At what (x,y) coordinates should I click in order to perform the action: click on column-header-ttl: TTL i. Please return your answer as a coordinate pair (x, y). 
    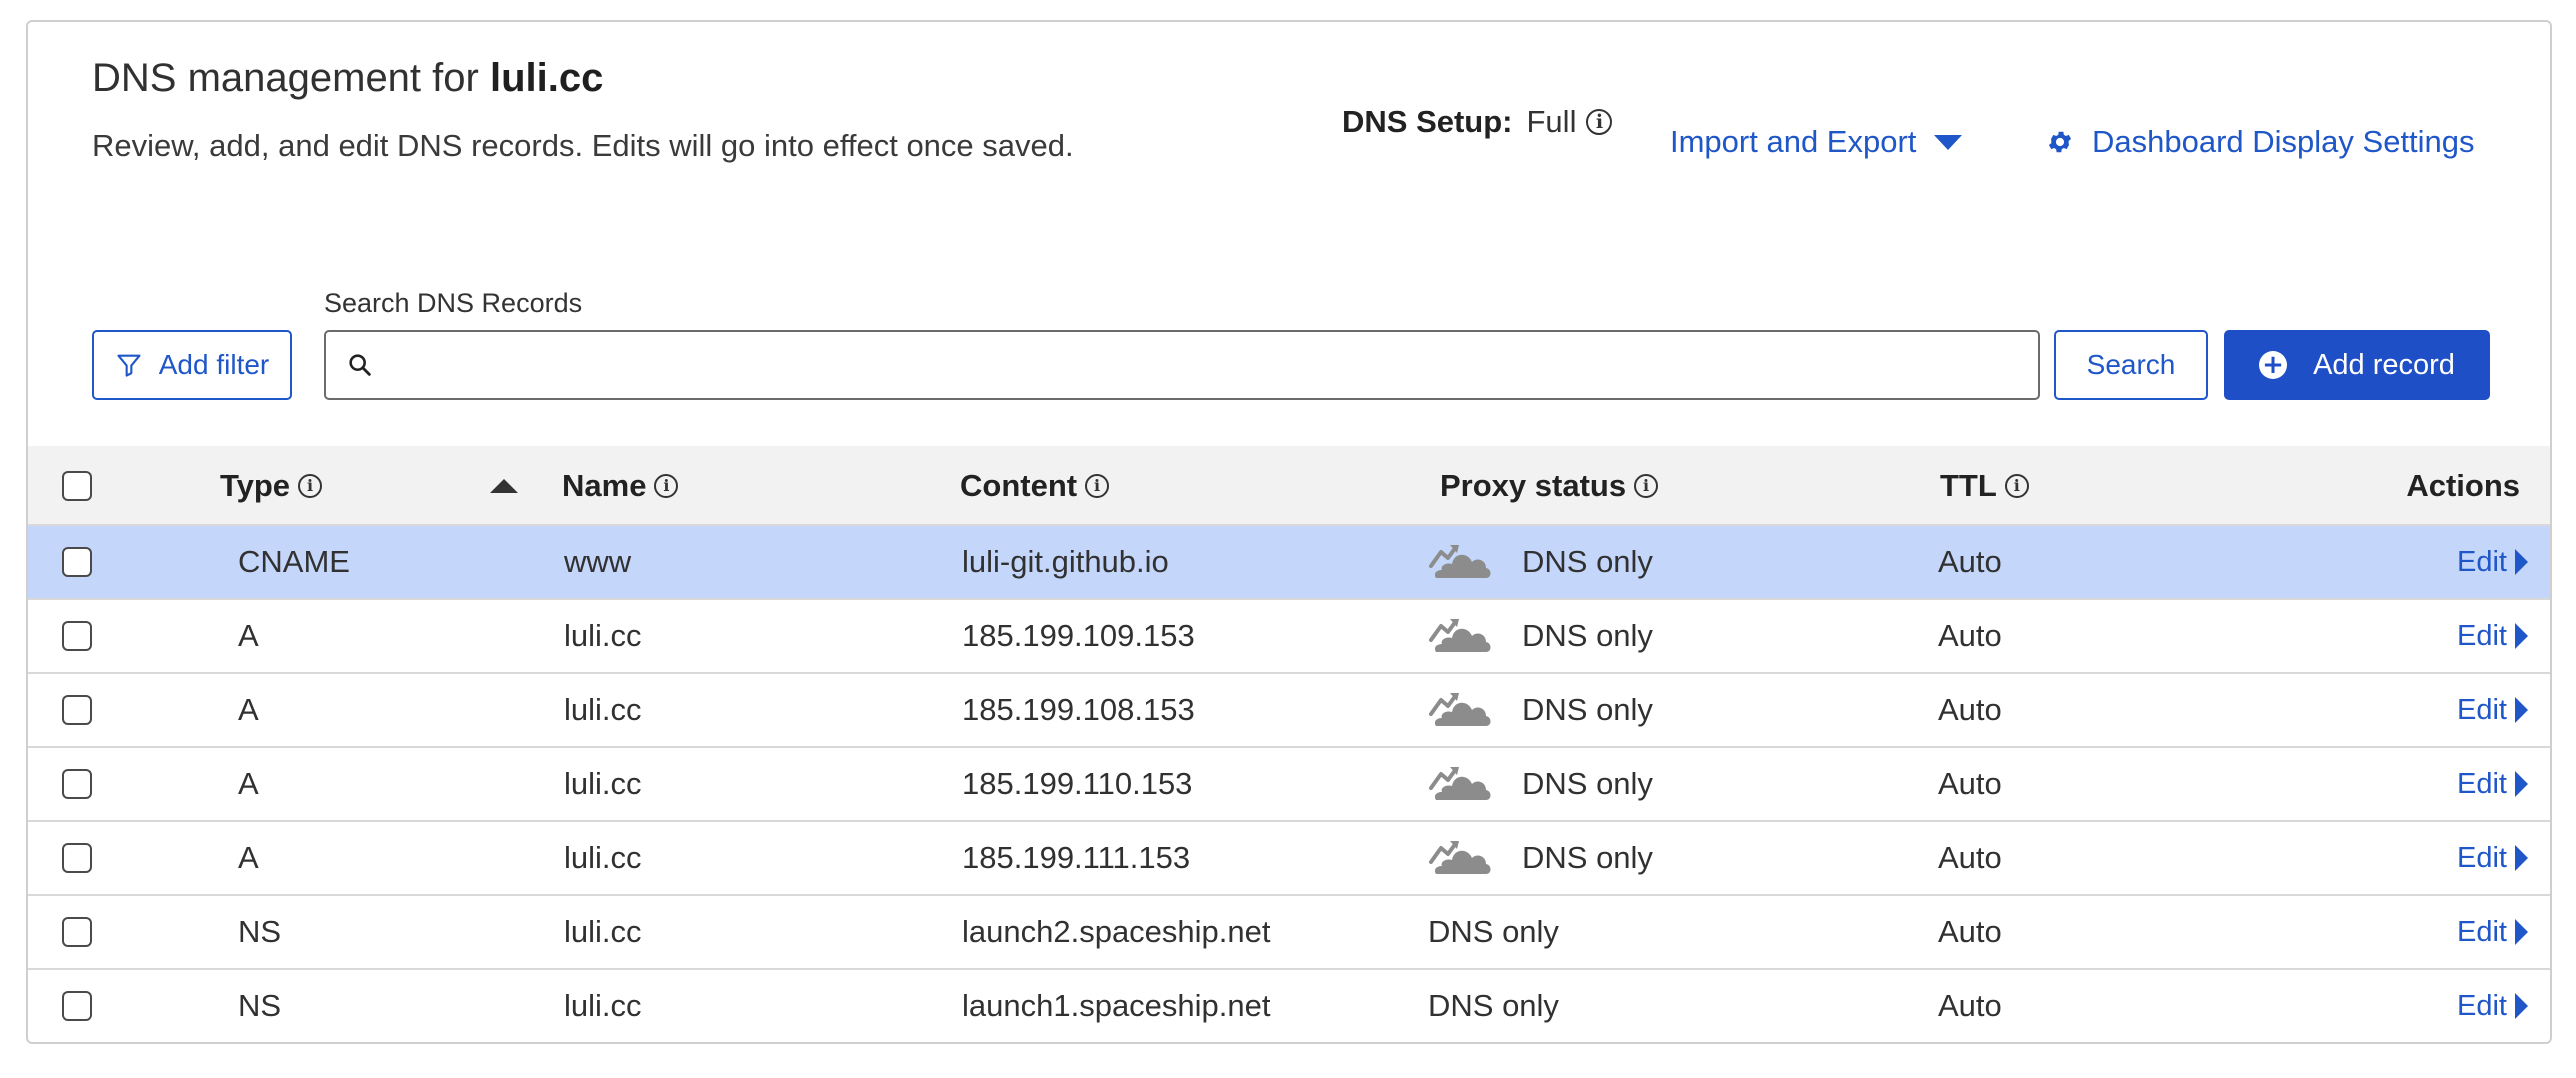
    Looking at the image, I should click on (1984, 486).